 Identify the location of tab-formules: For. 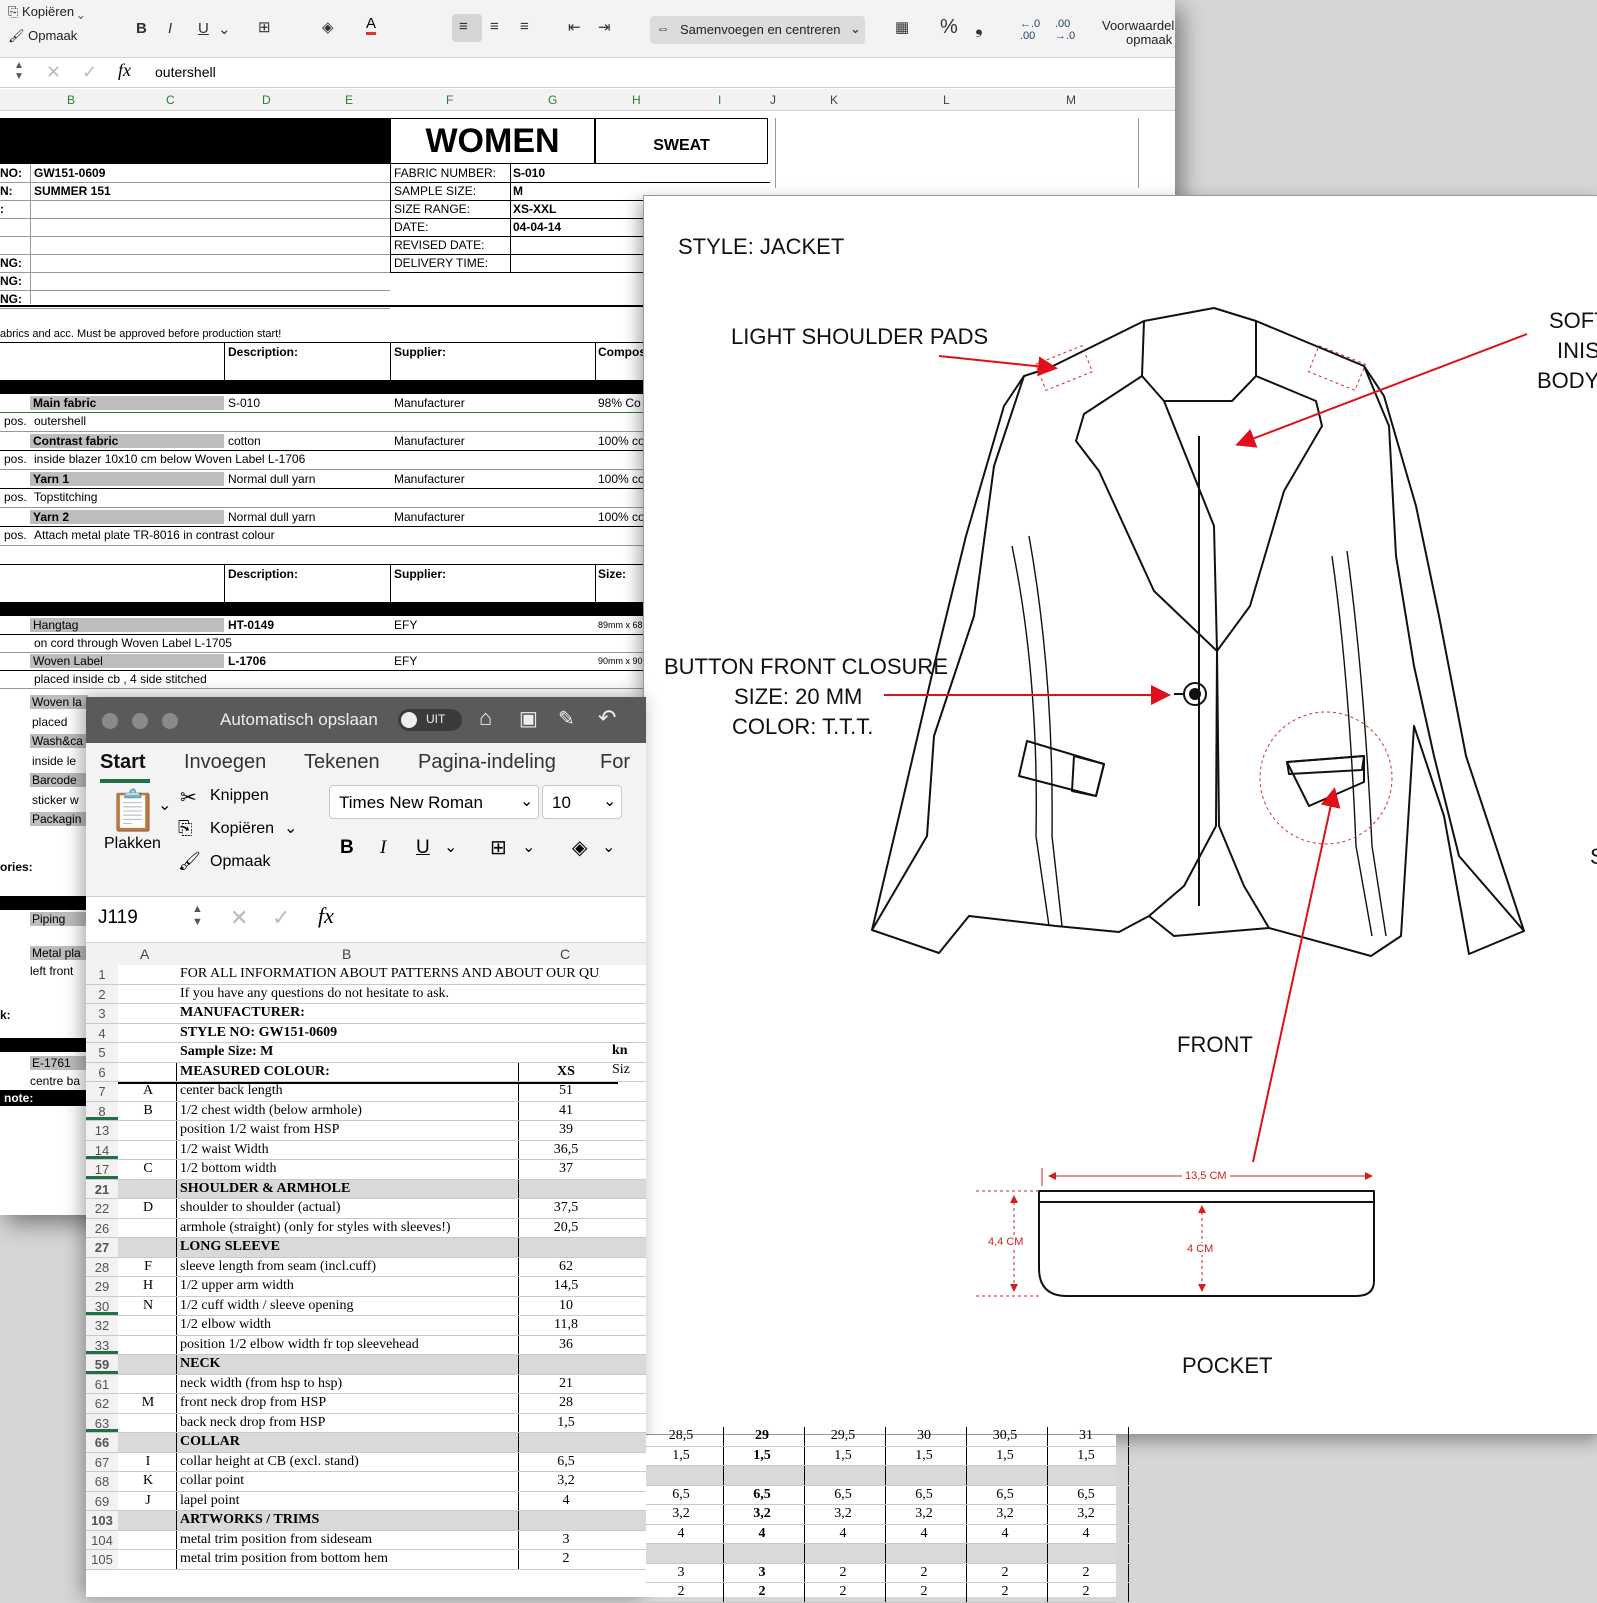
(615, 762).